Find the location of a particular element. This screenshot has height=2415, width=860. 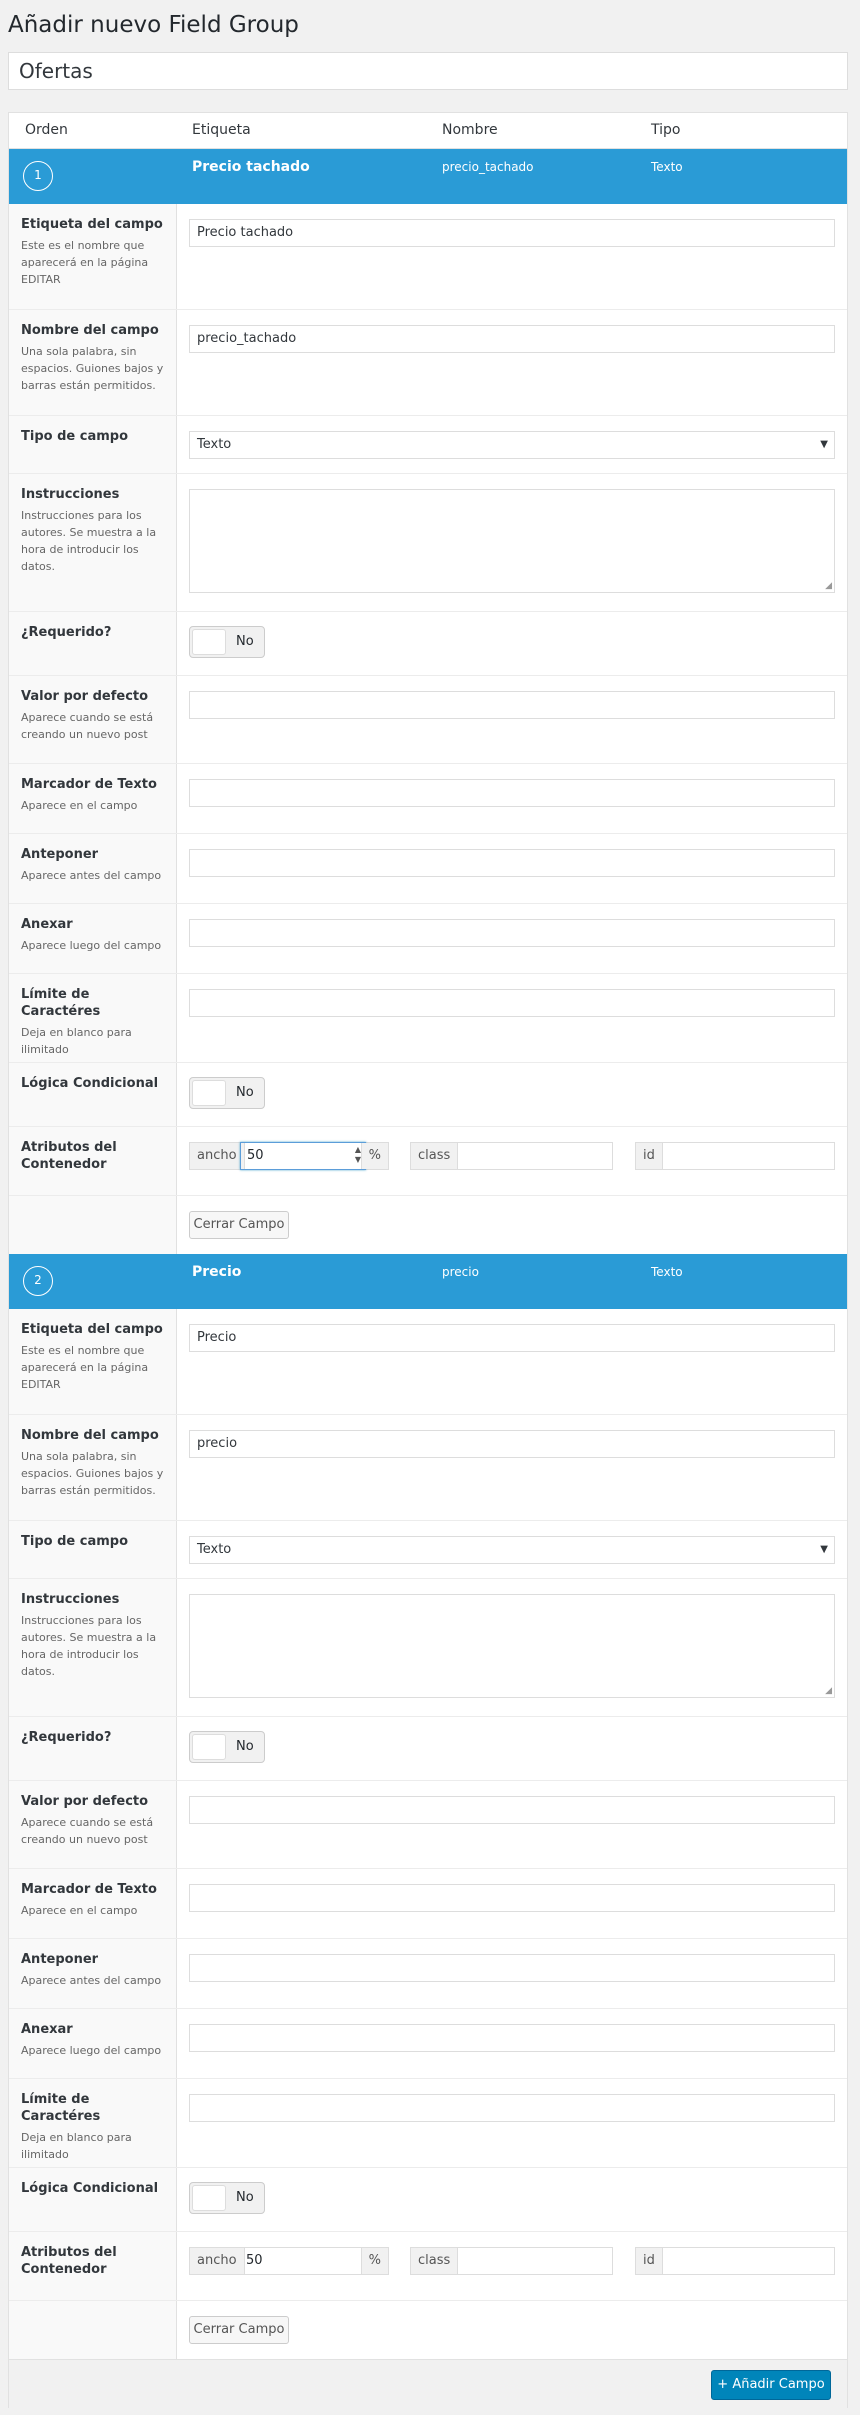

width-input: 50 ▲ ▼ is located at coordinates (303, 1156).